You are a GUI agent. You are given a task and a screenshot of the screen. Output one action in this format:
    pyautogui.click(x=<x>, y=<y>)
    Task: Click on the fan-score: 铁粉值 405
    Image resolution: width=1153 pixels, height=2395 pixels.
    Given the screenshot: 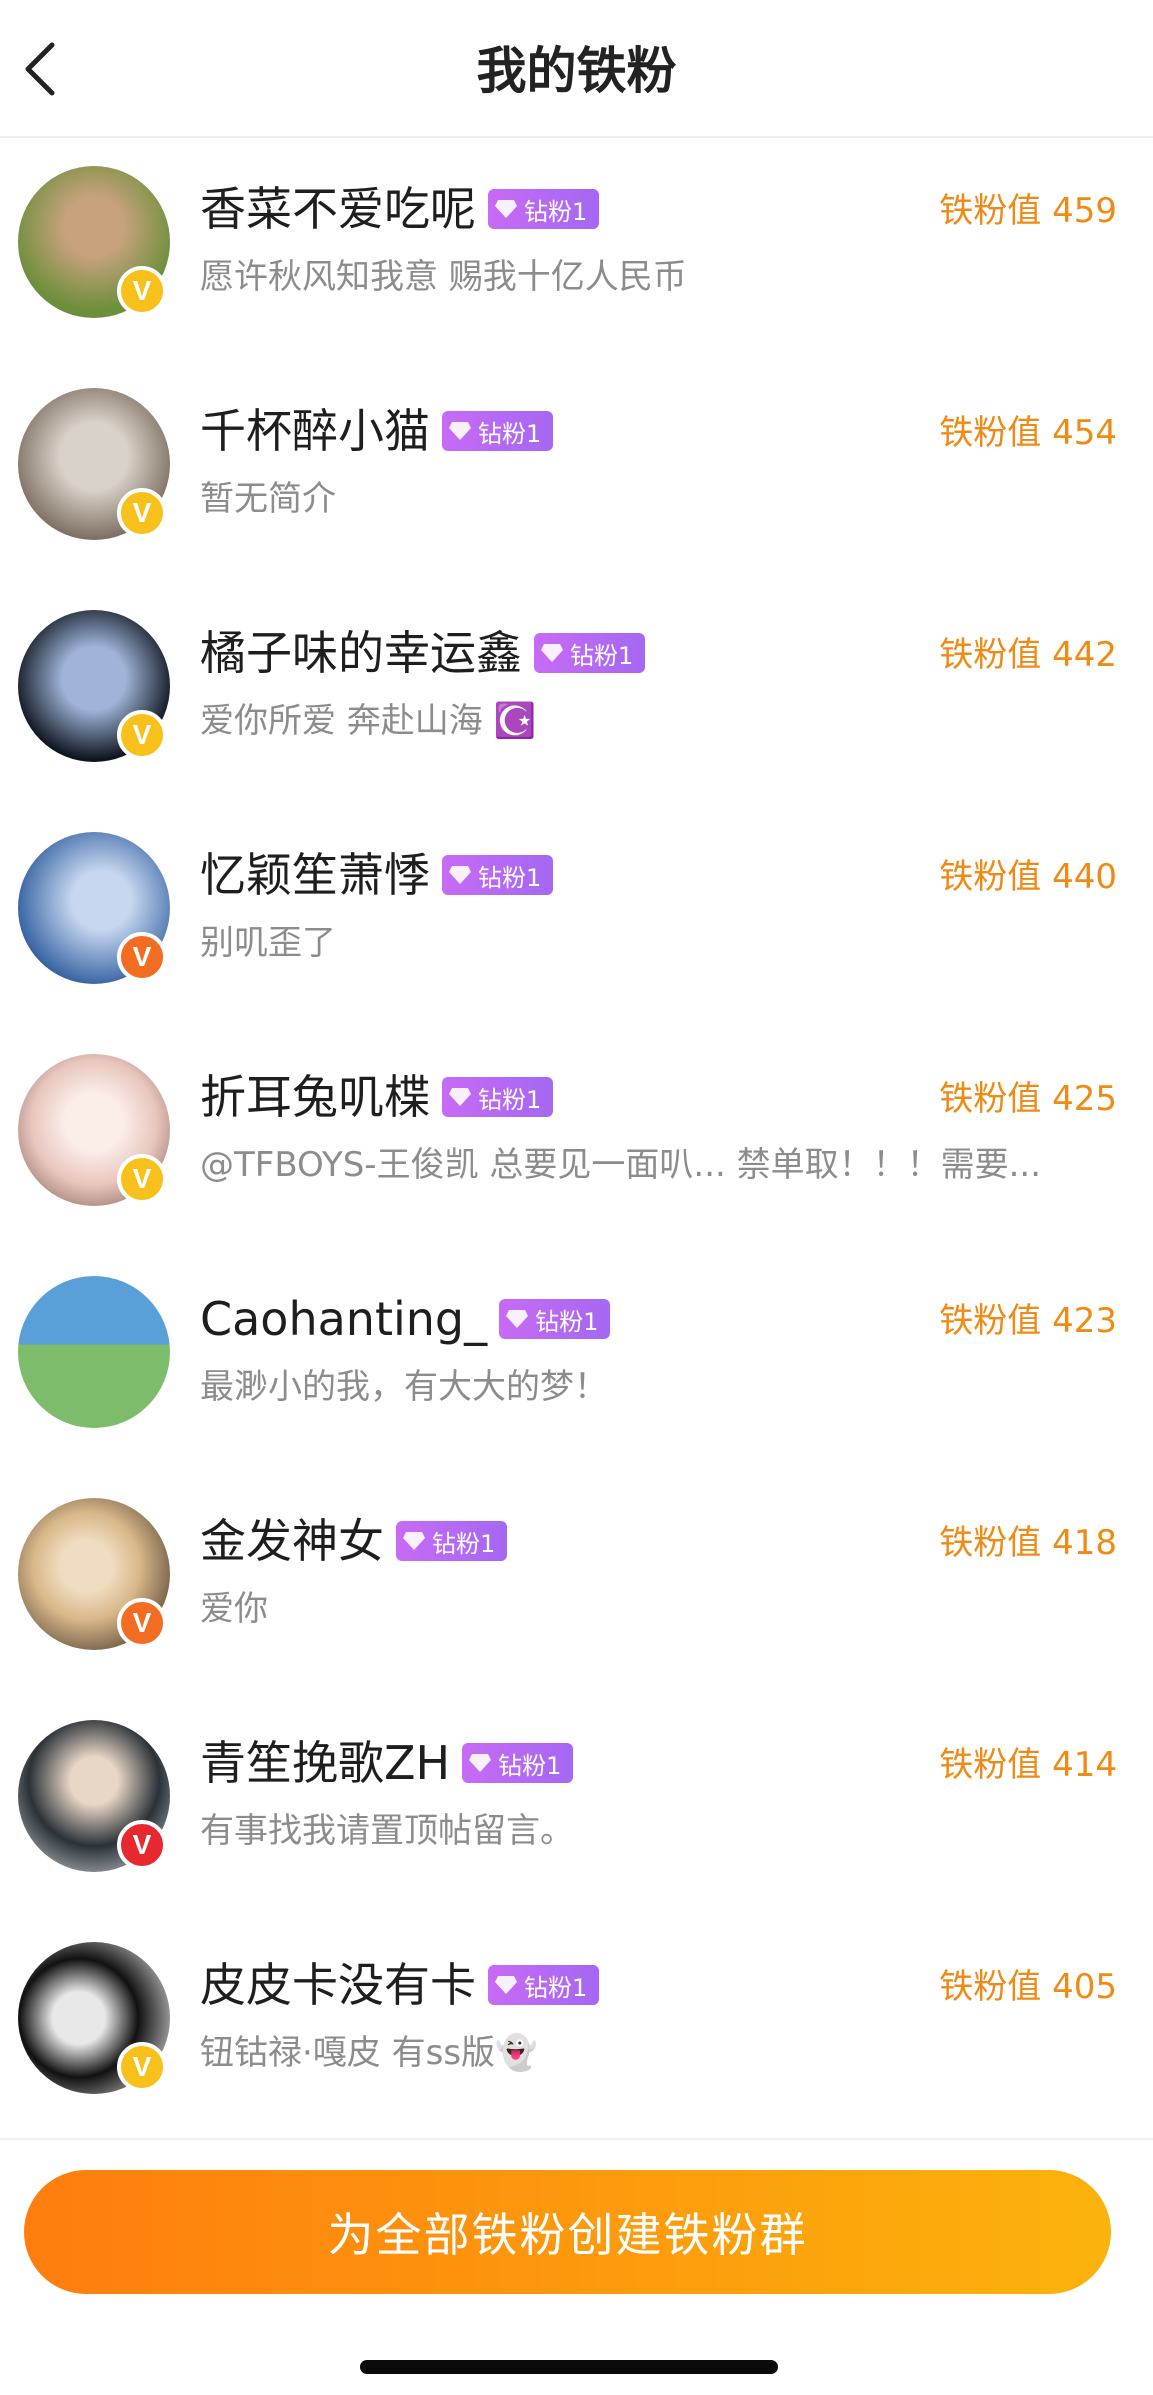 What is the action you would take?
    pyautogui.click(x=1028, y=1987)
    